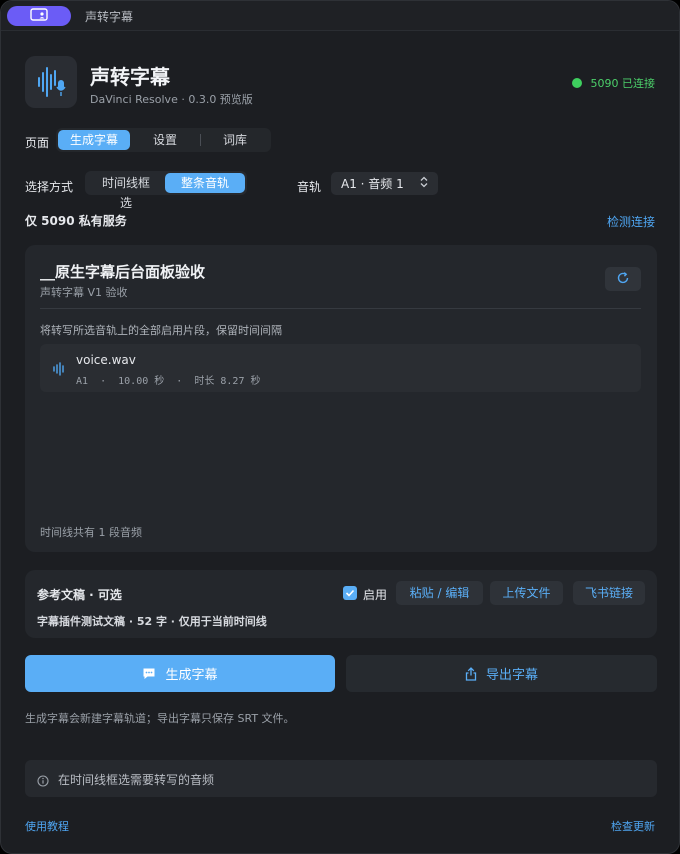 Image resolution: width=680 pixels, height=854 pixels. Describe the element at coordinates (84, 292) in the screenshot. I see `timeline-subtitle: 声转字幕 V1 验收` at that location.